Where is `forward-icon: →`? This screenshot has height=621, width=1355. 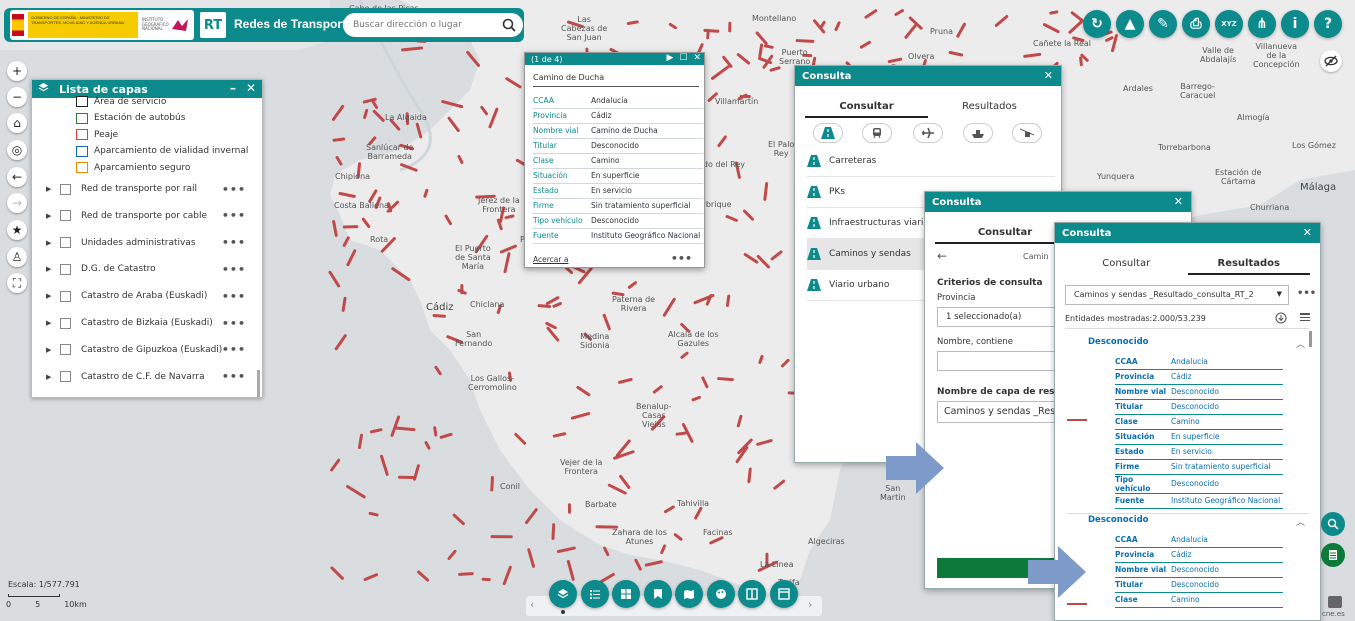
forward-icon: → is located at coordinates (17, 203).